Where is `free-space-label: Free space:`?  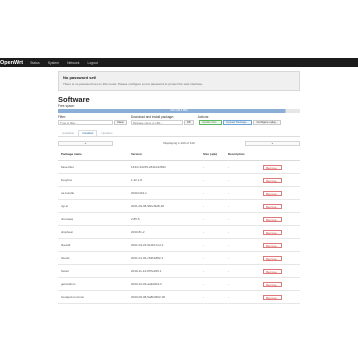 free-space-label: Free space: is located at coordinates (66, 106).